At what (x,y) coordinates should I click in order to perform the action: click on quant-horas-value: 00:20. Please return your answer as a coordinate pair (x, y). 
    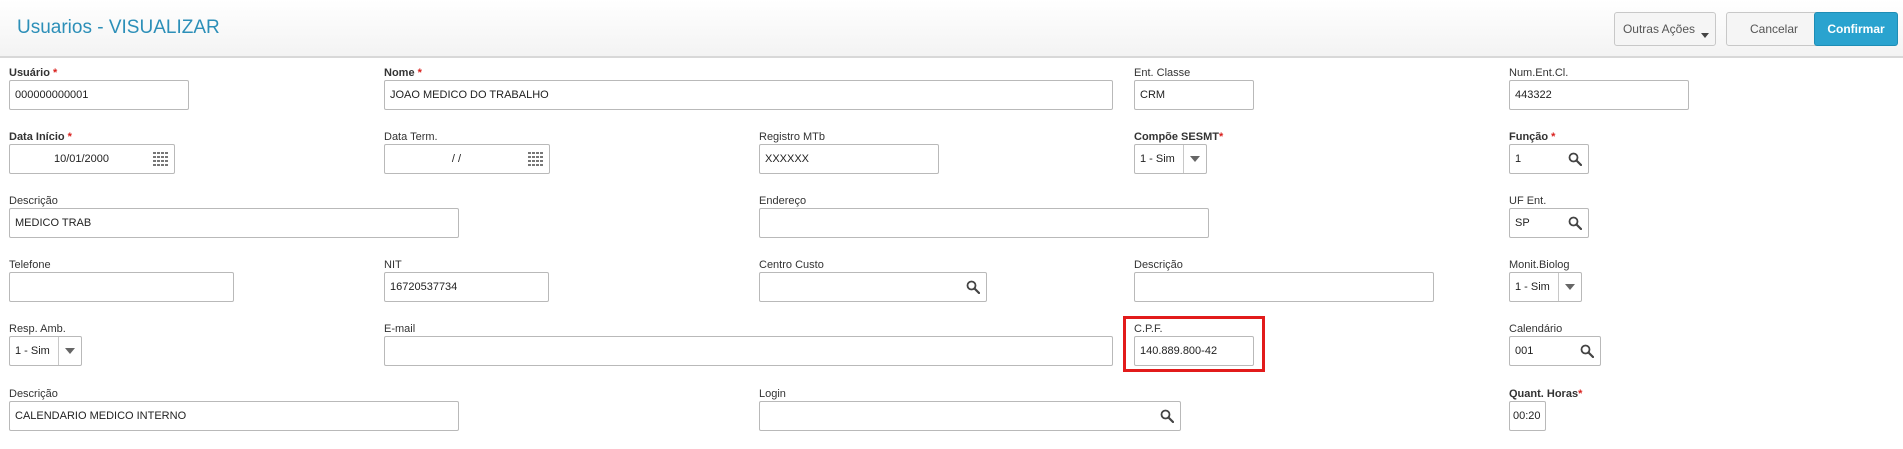
    Looking at the image, I should click on (1527, 416).